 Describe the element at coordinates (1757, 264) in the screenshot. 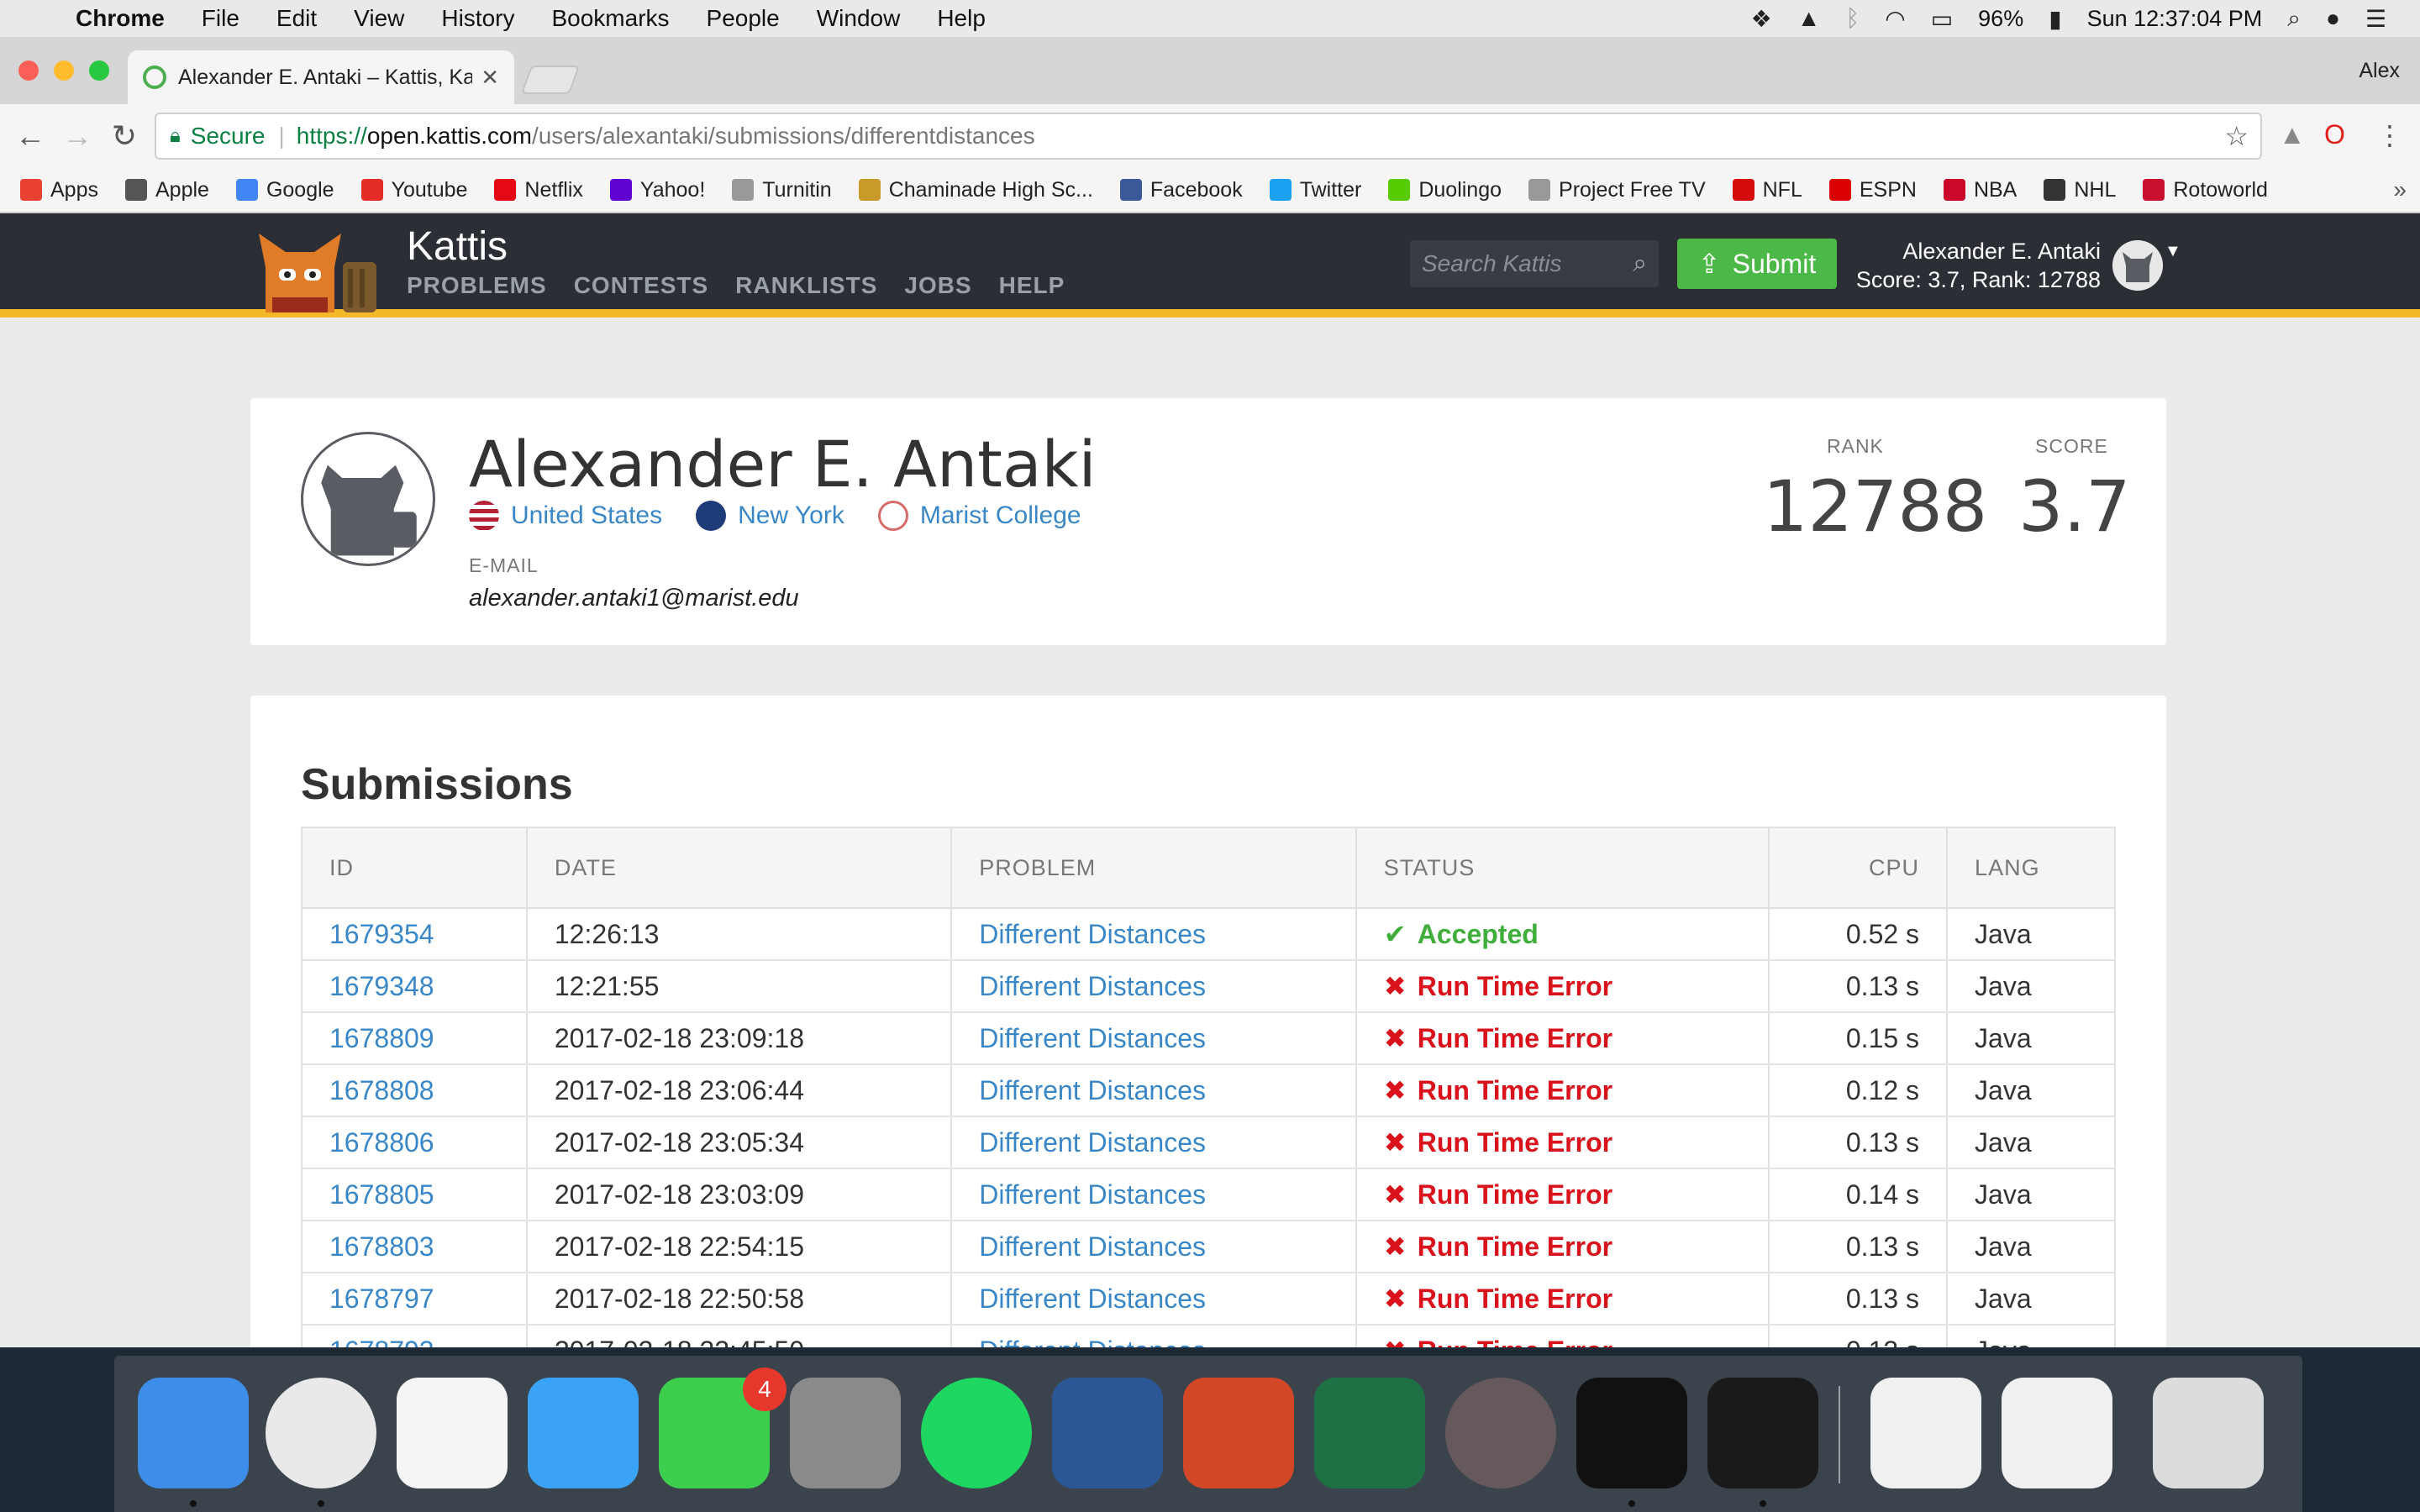

I see `submit-button: ⇪ Submit` at that location.